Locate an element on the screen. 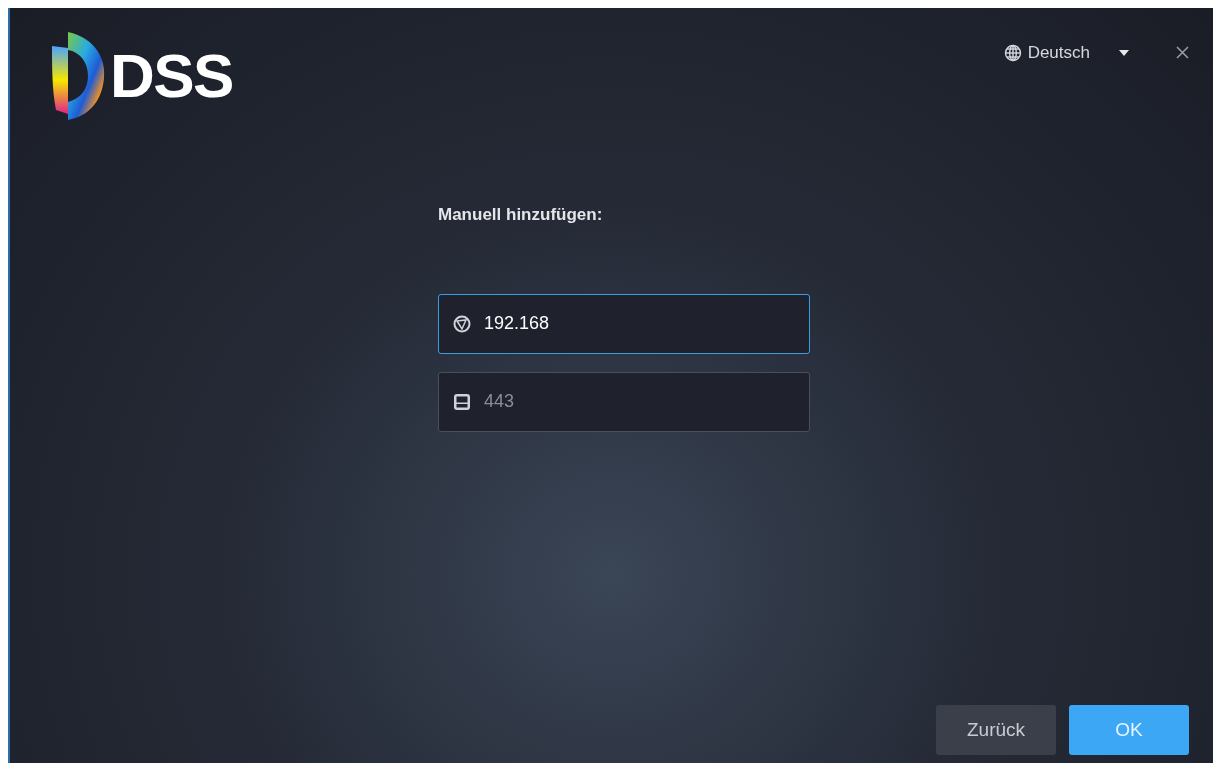  logo-text: DSS is located at coordinates (171, 76).